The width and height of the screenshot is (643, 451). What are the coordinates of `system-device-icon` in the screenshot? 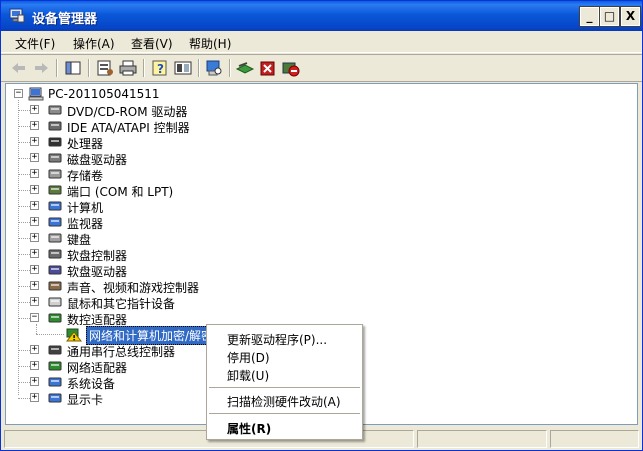 It's located at (55, 382).